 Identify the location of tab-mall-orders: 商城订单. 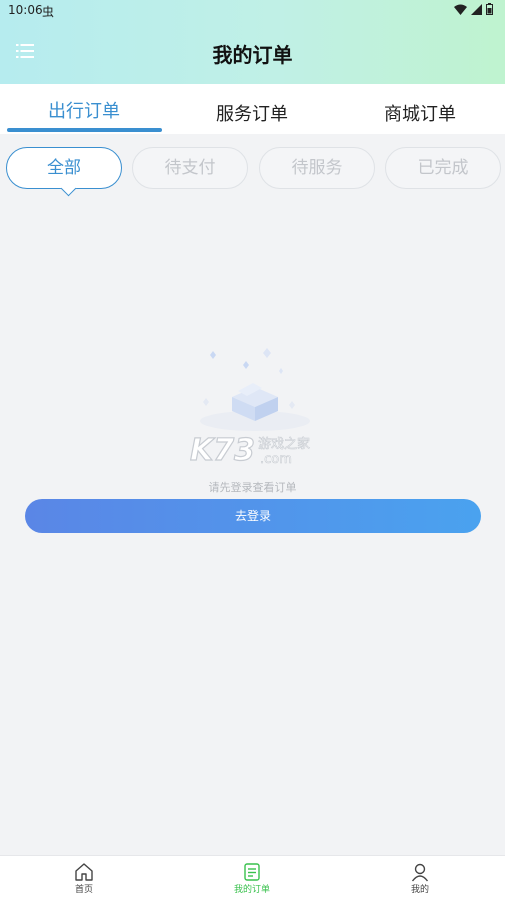
(420, 109).